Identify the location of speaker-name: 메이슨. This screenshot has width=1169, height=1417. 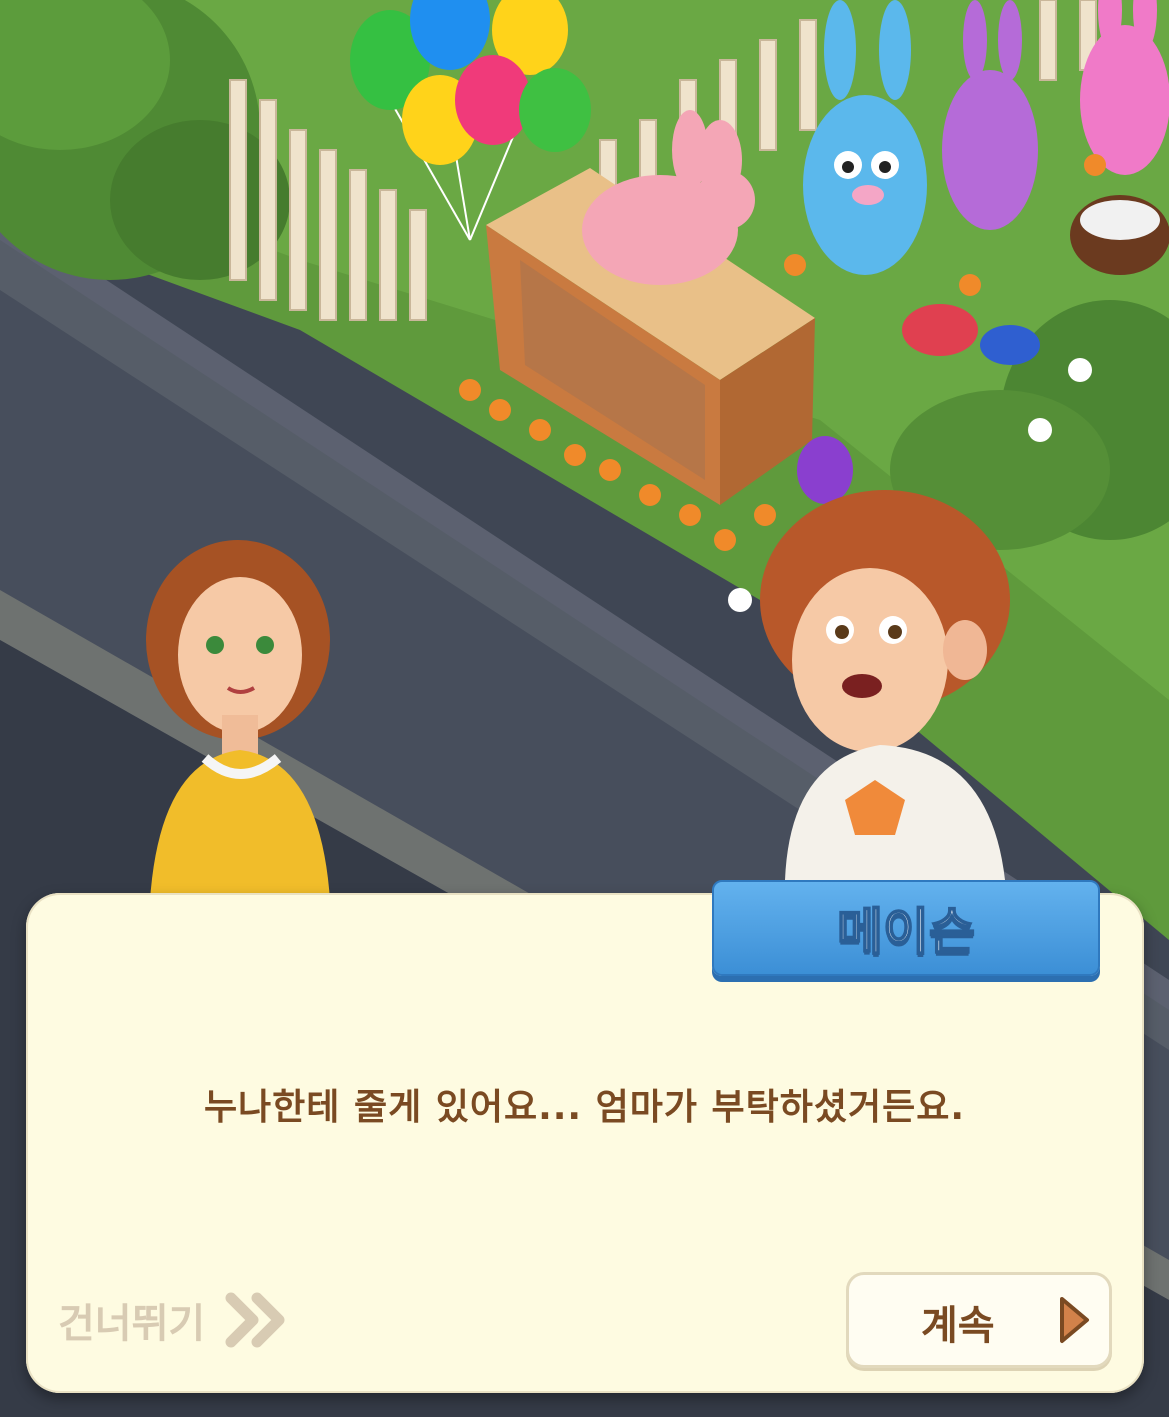
(906, 932).